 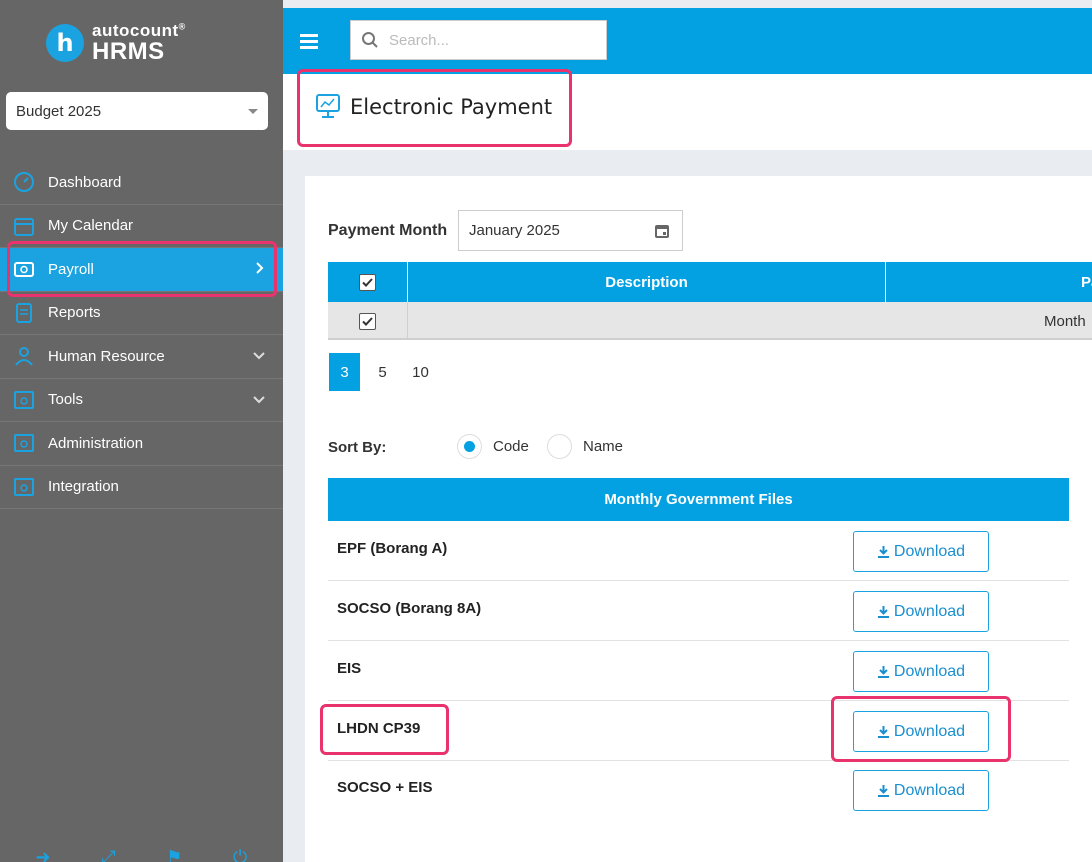 I want to click on sidebar-item-tools: Tools, so click(x=141, y=400).